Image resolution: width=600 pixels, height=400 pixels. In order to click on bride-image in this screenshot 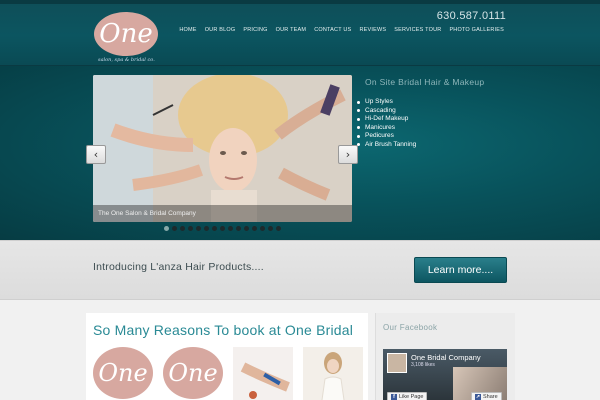, I will do `click(333, 373)`.